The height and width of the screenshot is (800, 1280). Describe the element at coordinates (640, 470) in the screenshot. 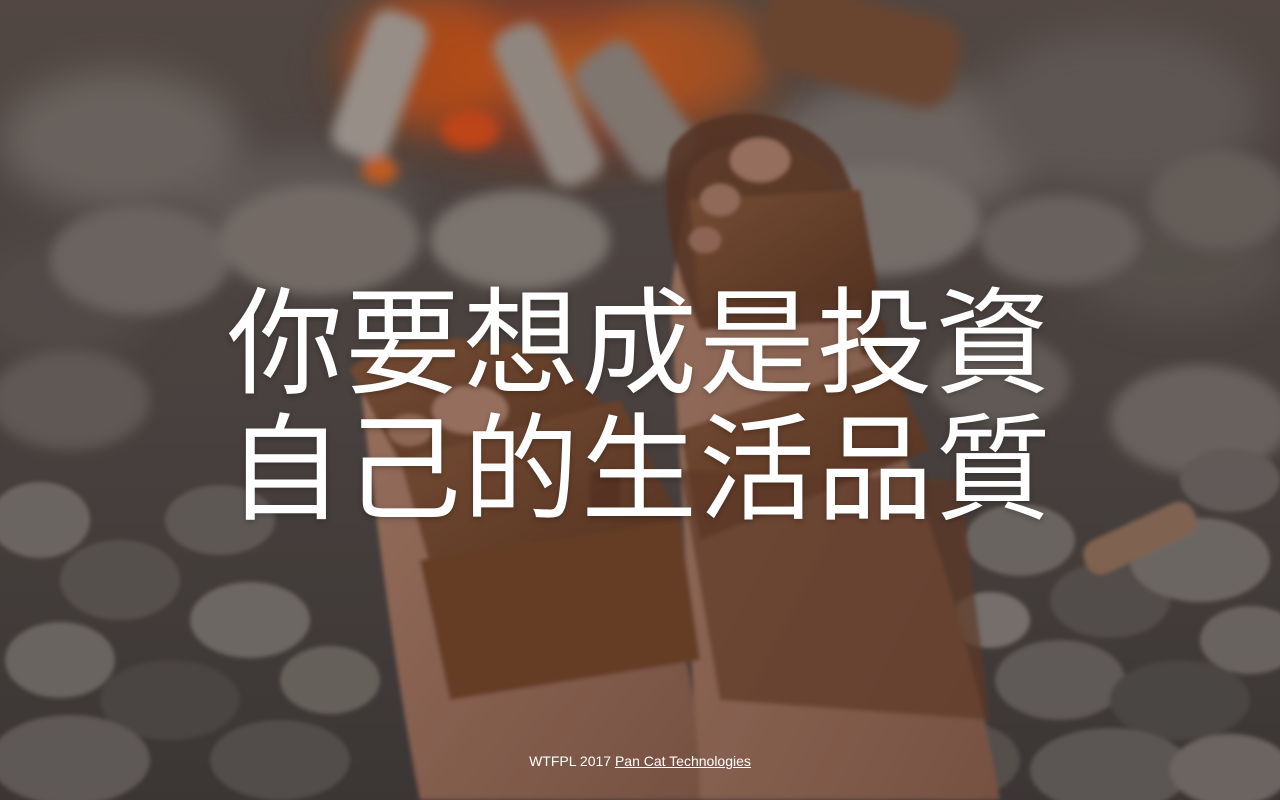

I see `hero-headline-line-2: 自己的生活品質` at that location.